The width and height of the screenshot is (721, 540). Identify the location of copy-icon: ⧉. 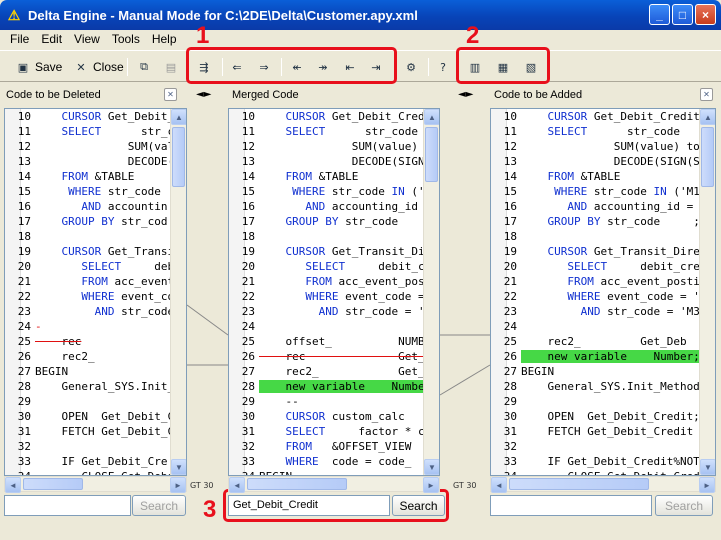
(144, 67).